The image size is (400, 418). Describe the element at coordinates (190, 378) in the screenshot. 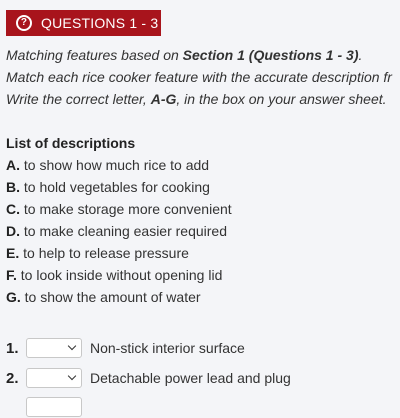

I see `question-label: Detachable power lead and plug` at that location.